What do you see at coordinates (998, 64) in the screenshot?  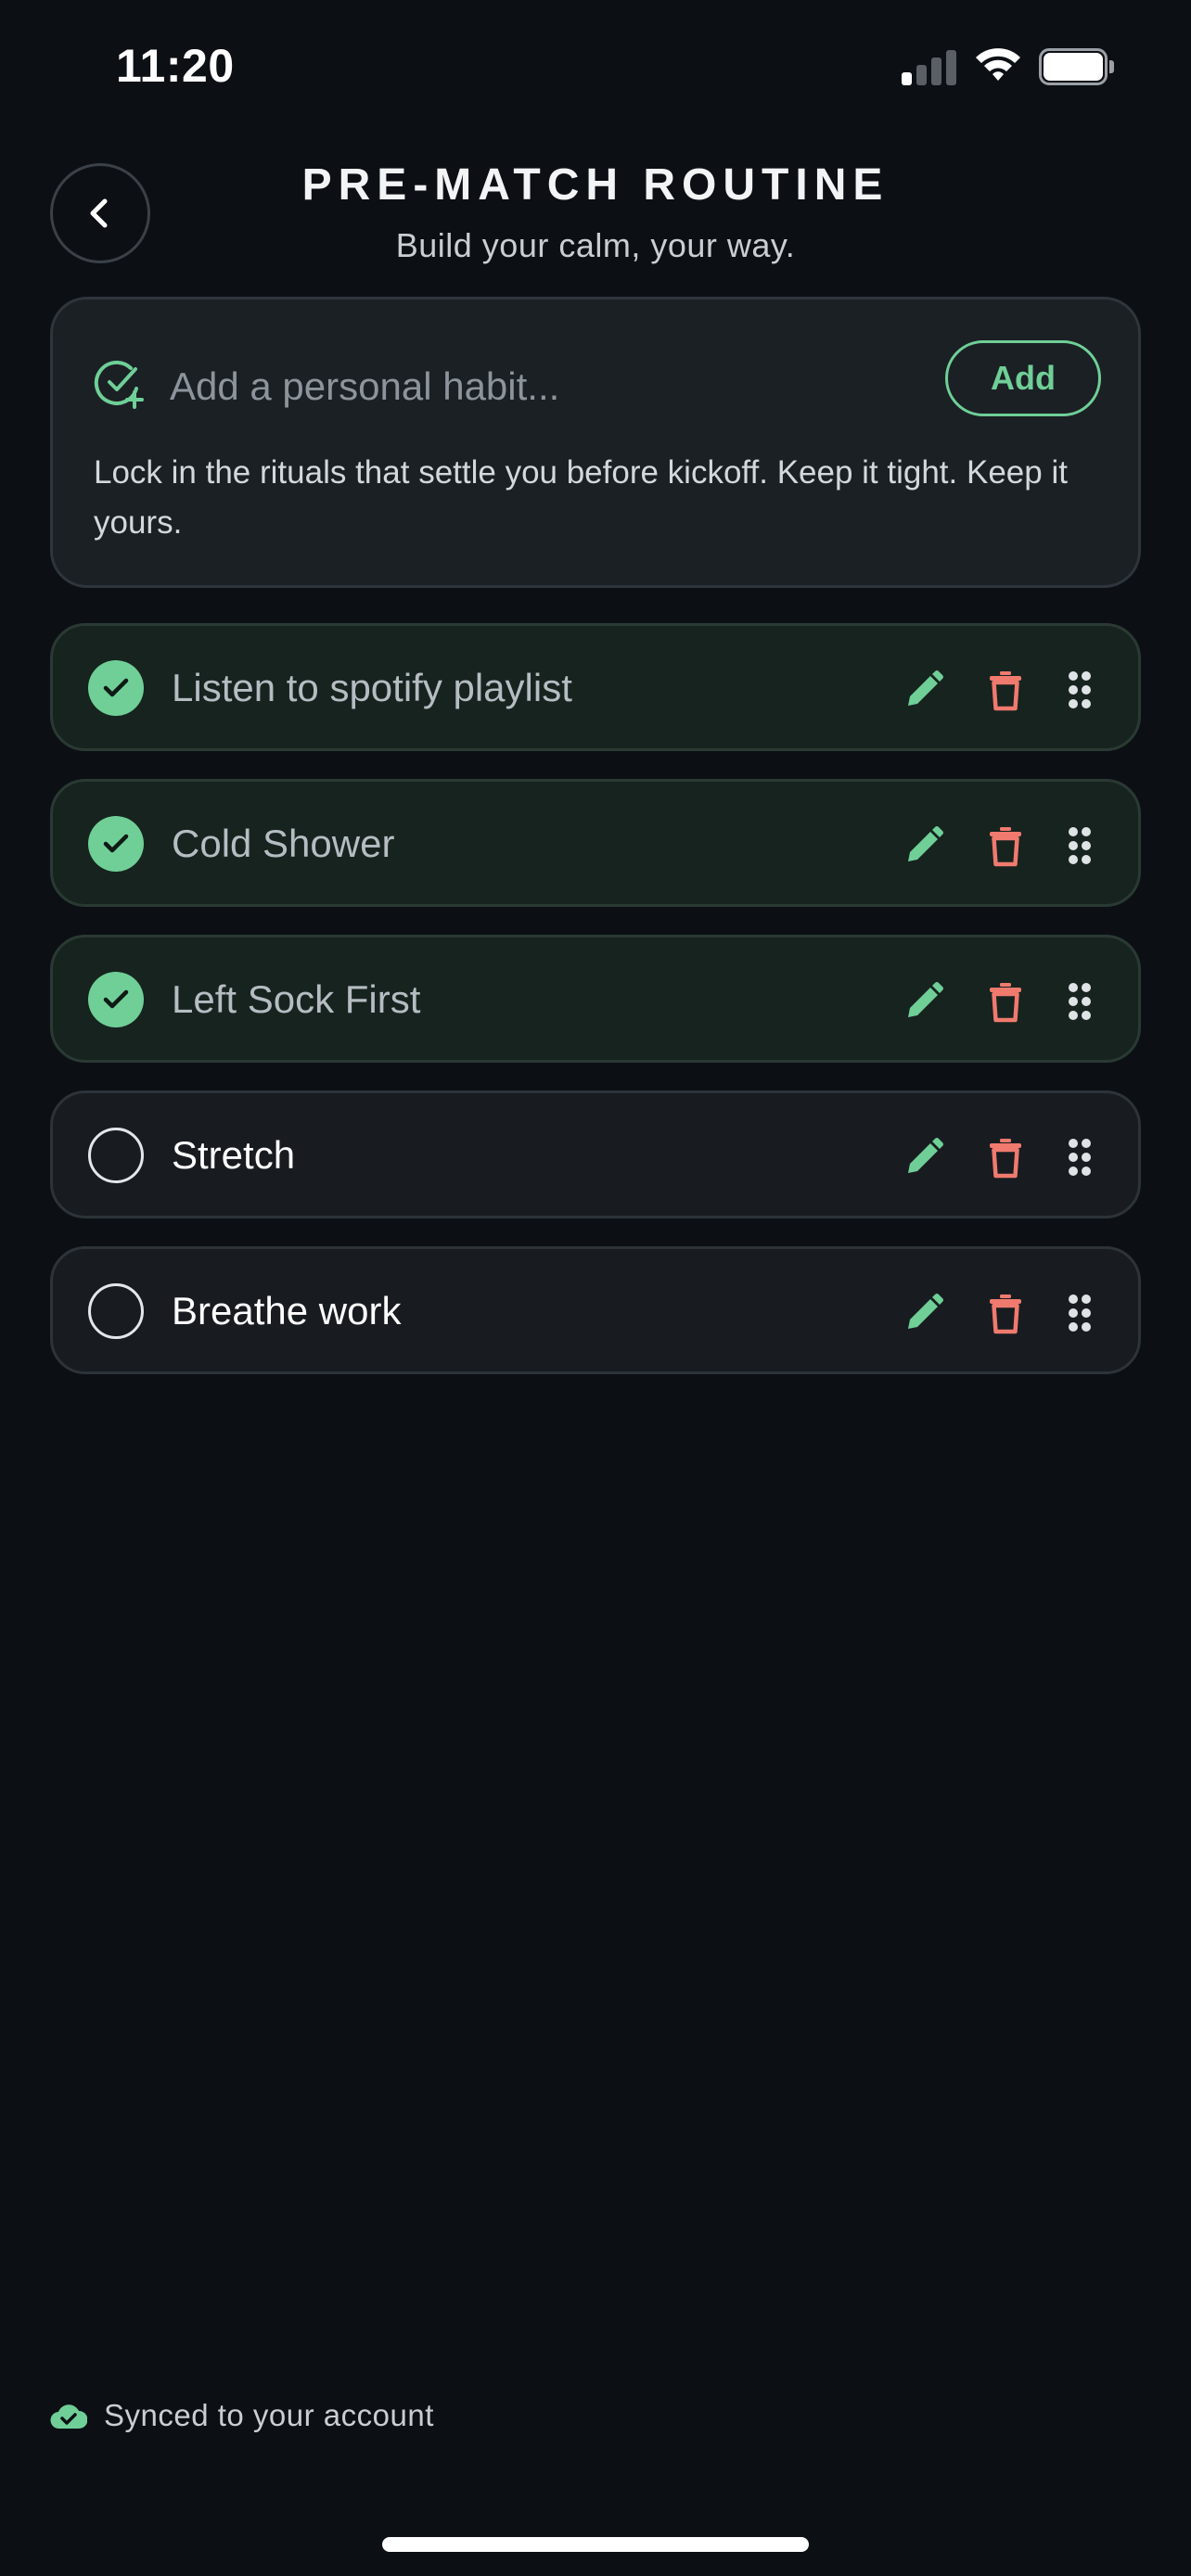 I see `wifi-icon` at bounding box center [998, 64].